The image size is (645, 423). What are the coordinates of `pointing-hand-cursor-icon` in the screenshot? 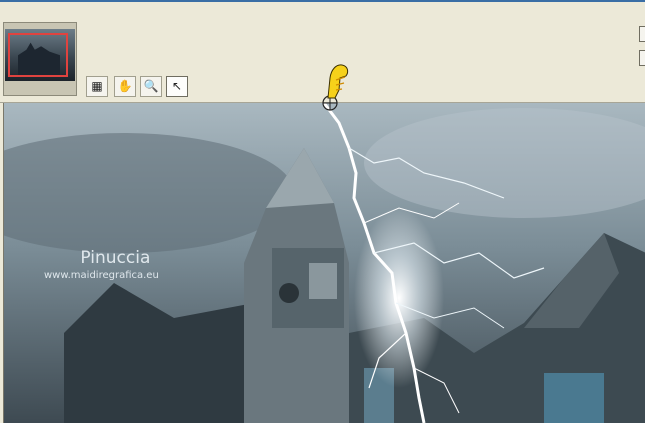 It's located at (335, 87).